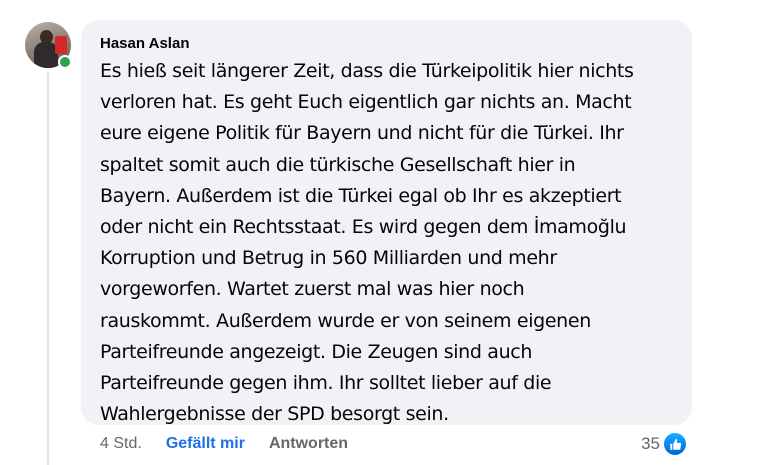 Image resolution: width=775 pixels, height=465 pixels. Describe the element at coordinates (650, 444) in the screenshot. I see `reaction-count: 35` at that location.